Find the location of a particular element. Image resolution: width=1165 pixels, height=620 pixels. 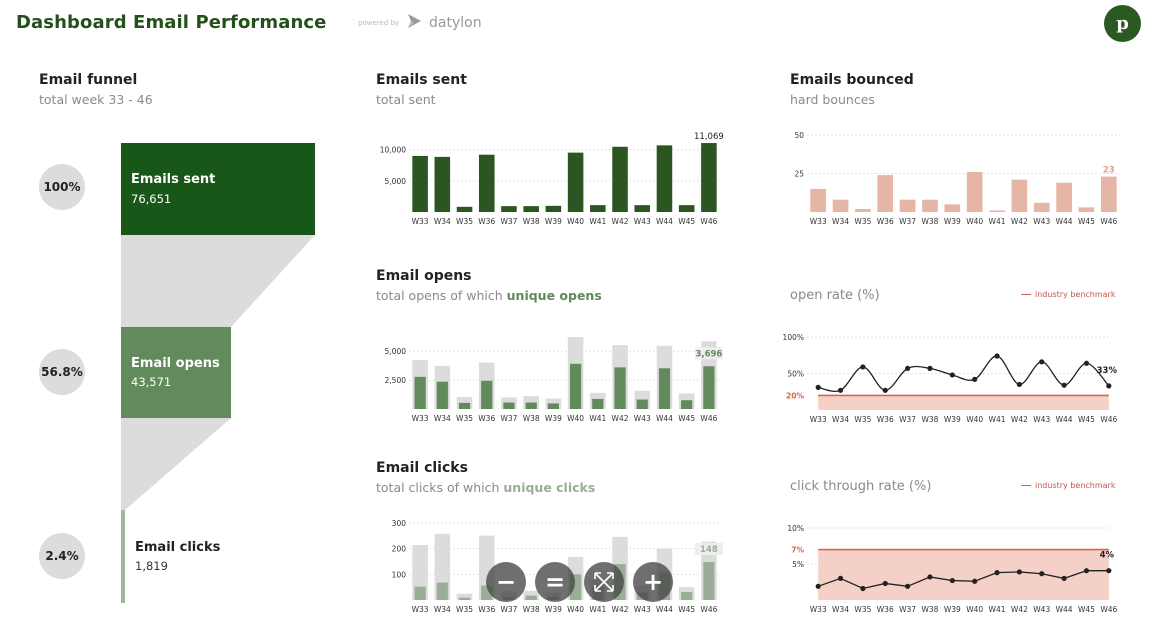

x-tick-label: W39 is located at coordinates (553, 609).